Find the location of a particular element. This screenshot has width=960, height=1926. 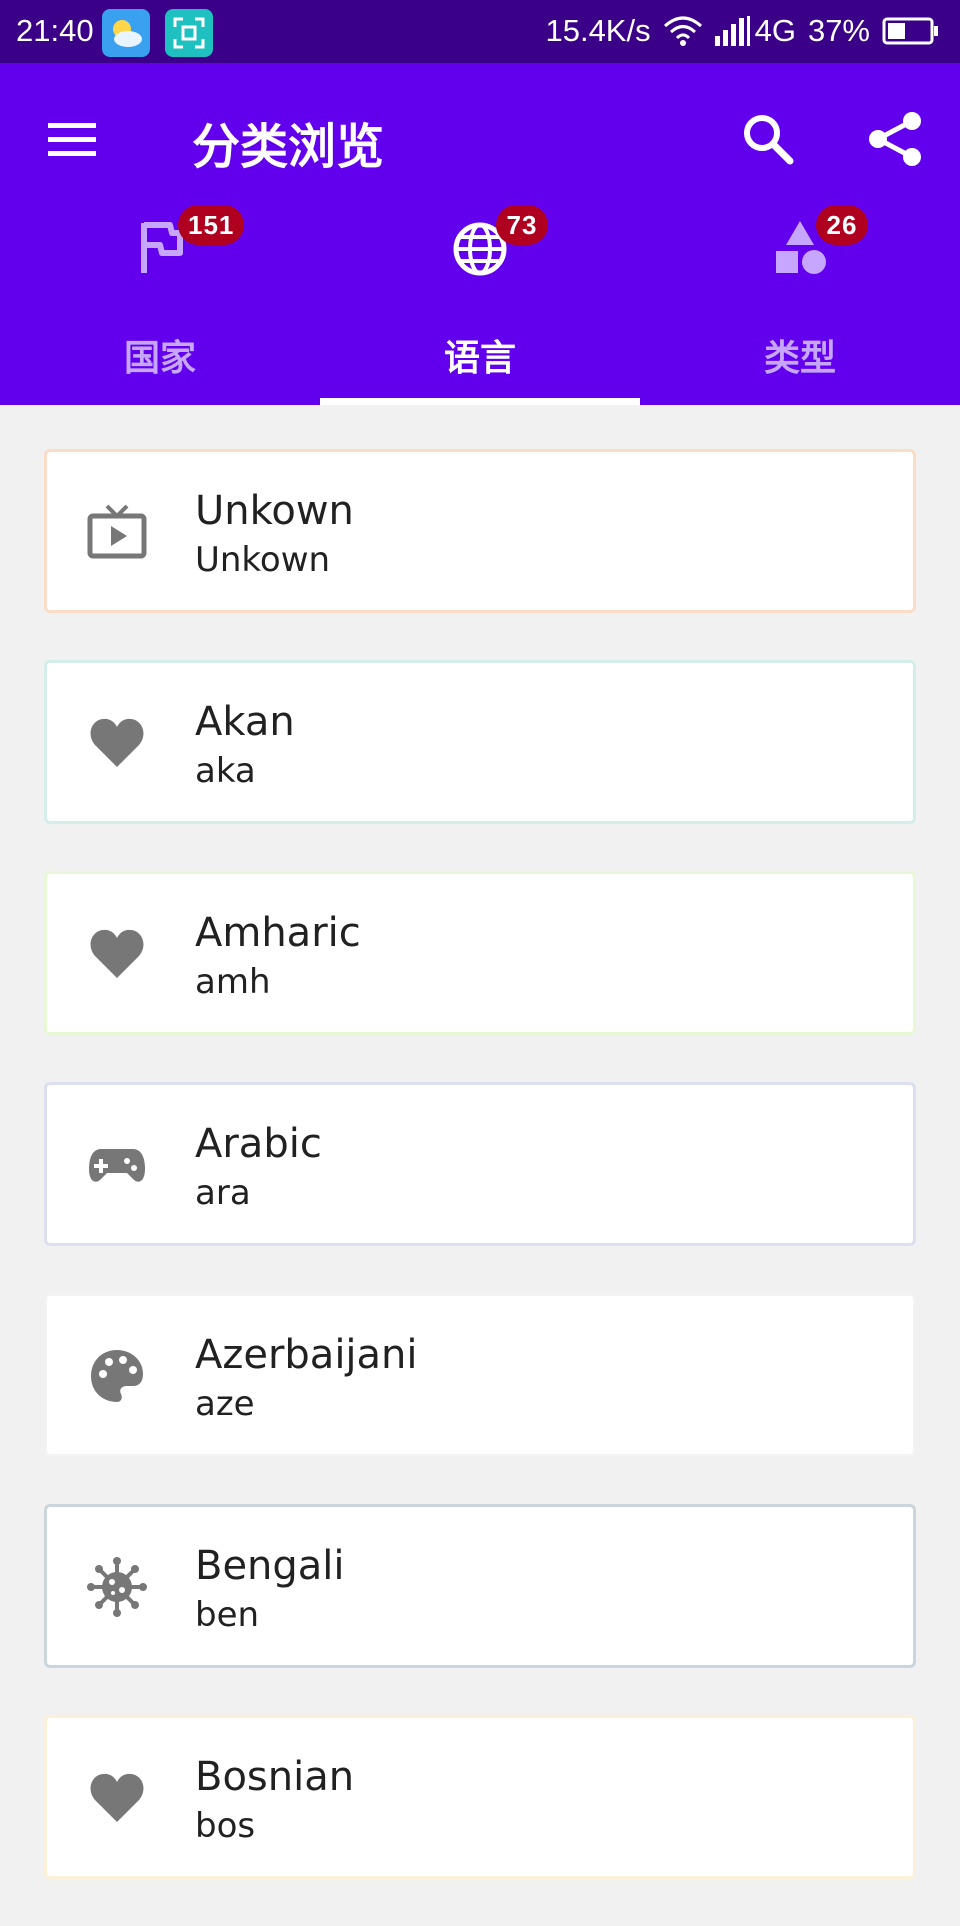

list-item: Amharic amh is located at coordinates (480, 953).